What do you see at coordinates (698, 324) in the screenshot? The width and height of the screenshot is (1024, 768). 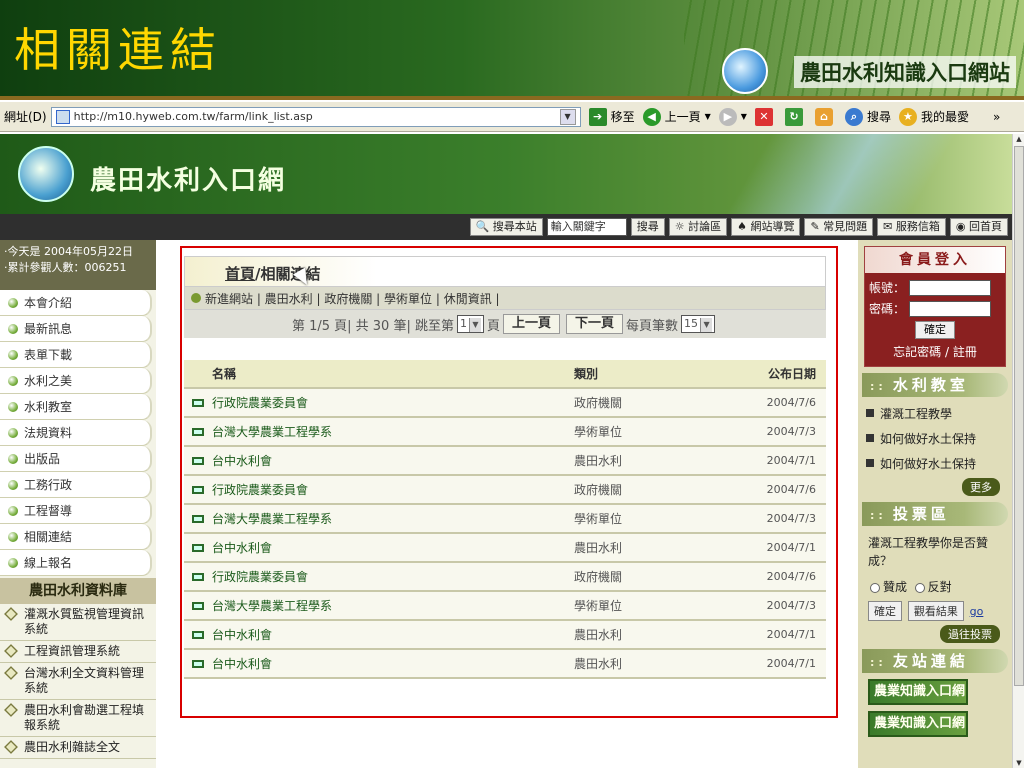 I see `per-page-select: 15 ▼` at bounding box center [698, 324].